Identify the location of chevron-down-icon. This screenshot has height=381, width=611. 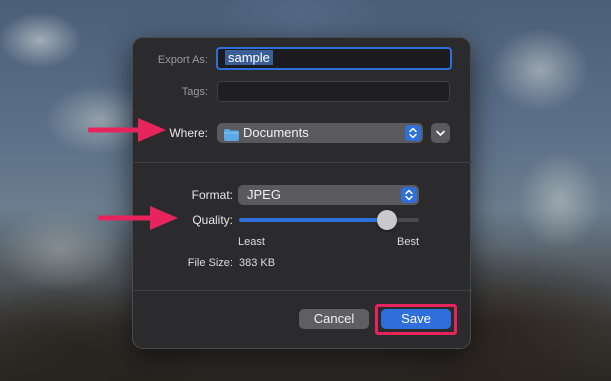
(440, 136).